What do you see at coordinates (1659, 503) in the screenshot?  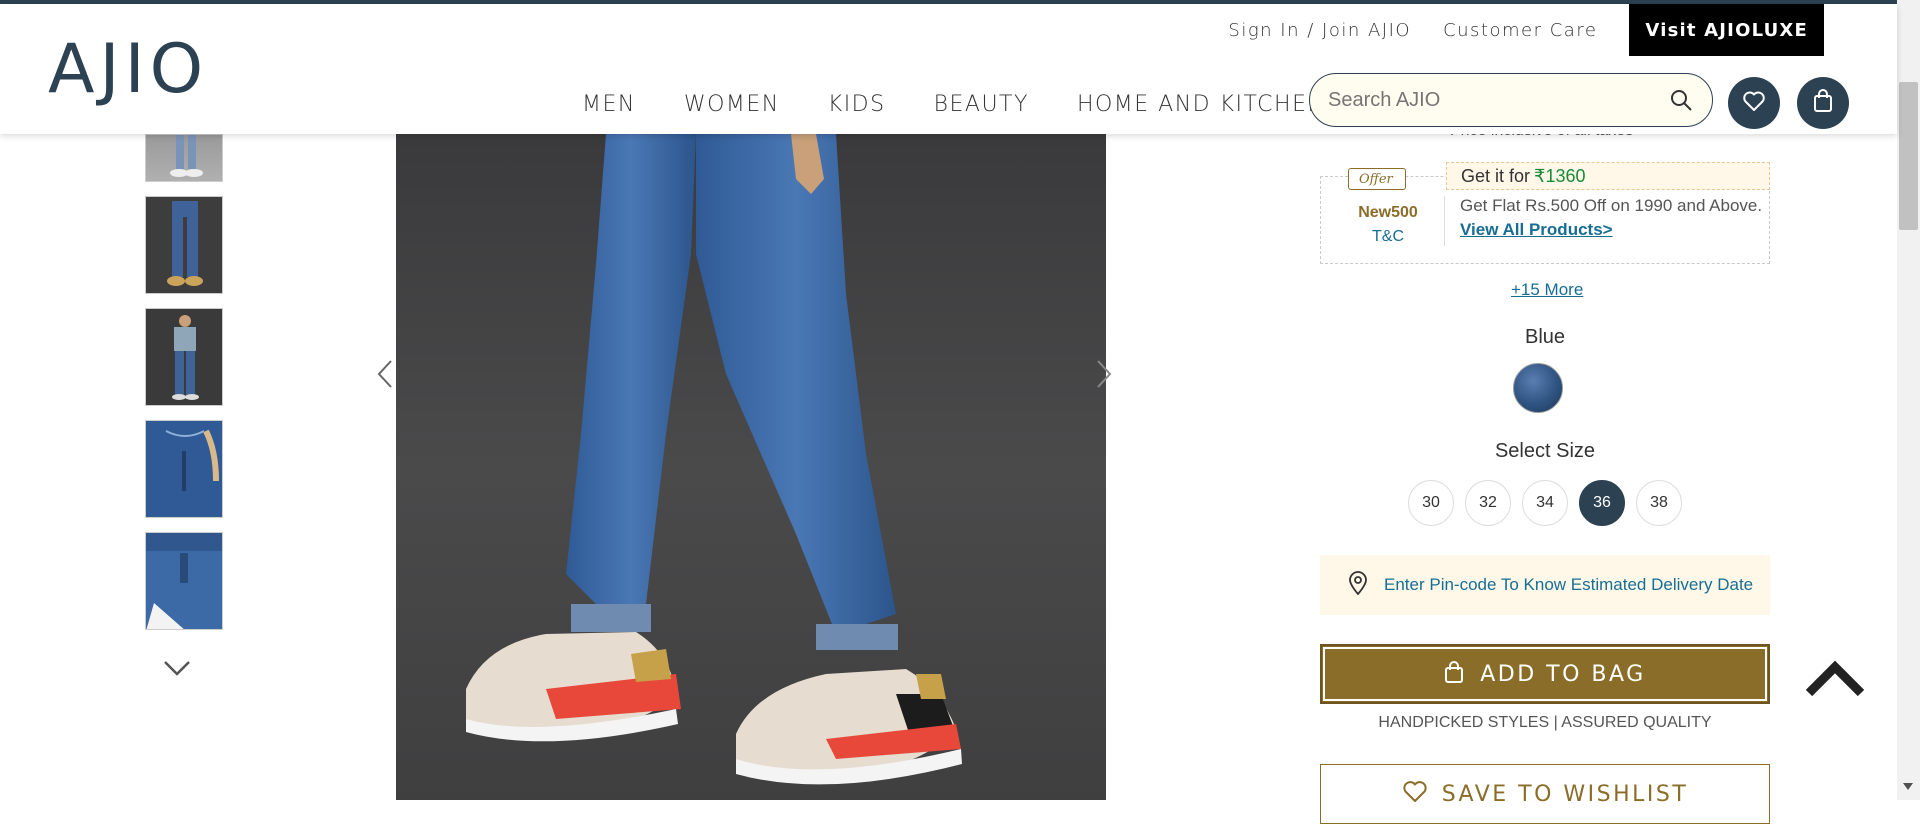 I see `size-option-38: 38` at bounding box center [1659, 503].